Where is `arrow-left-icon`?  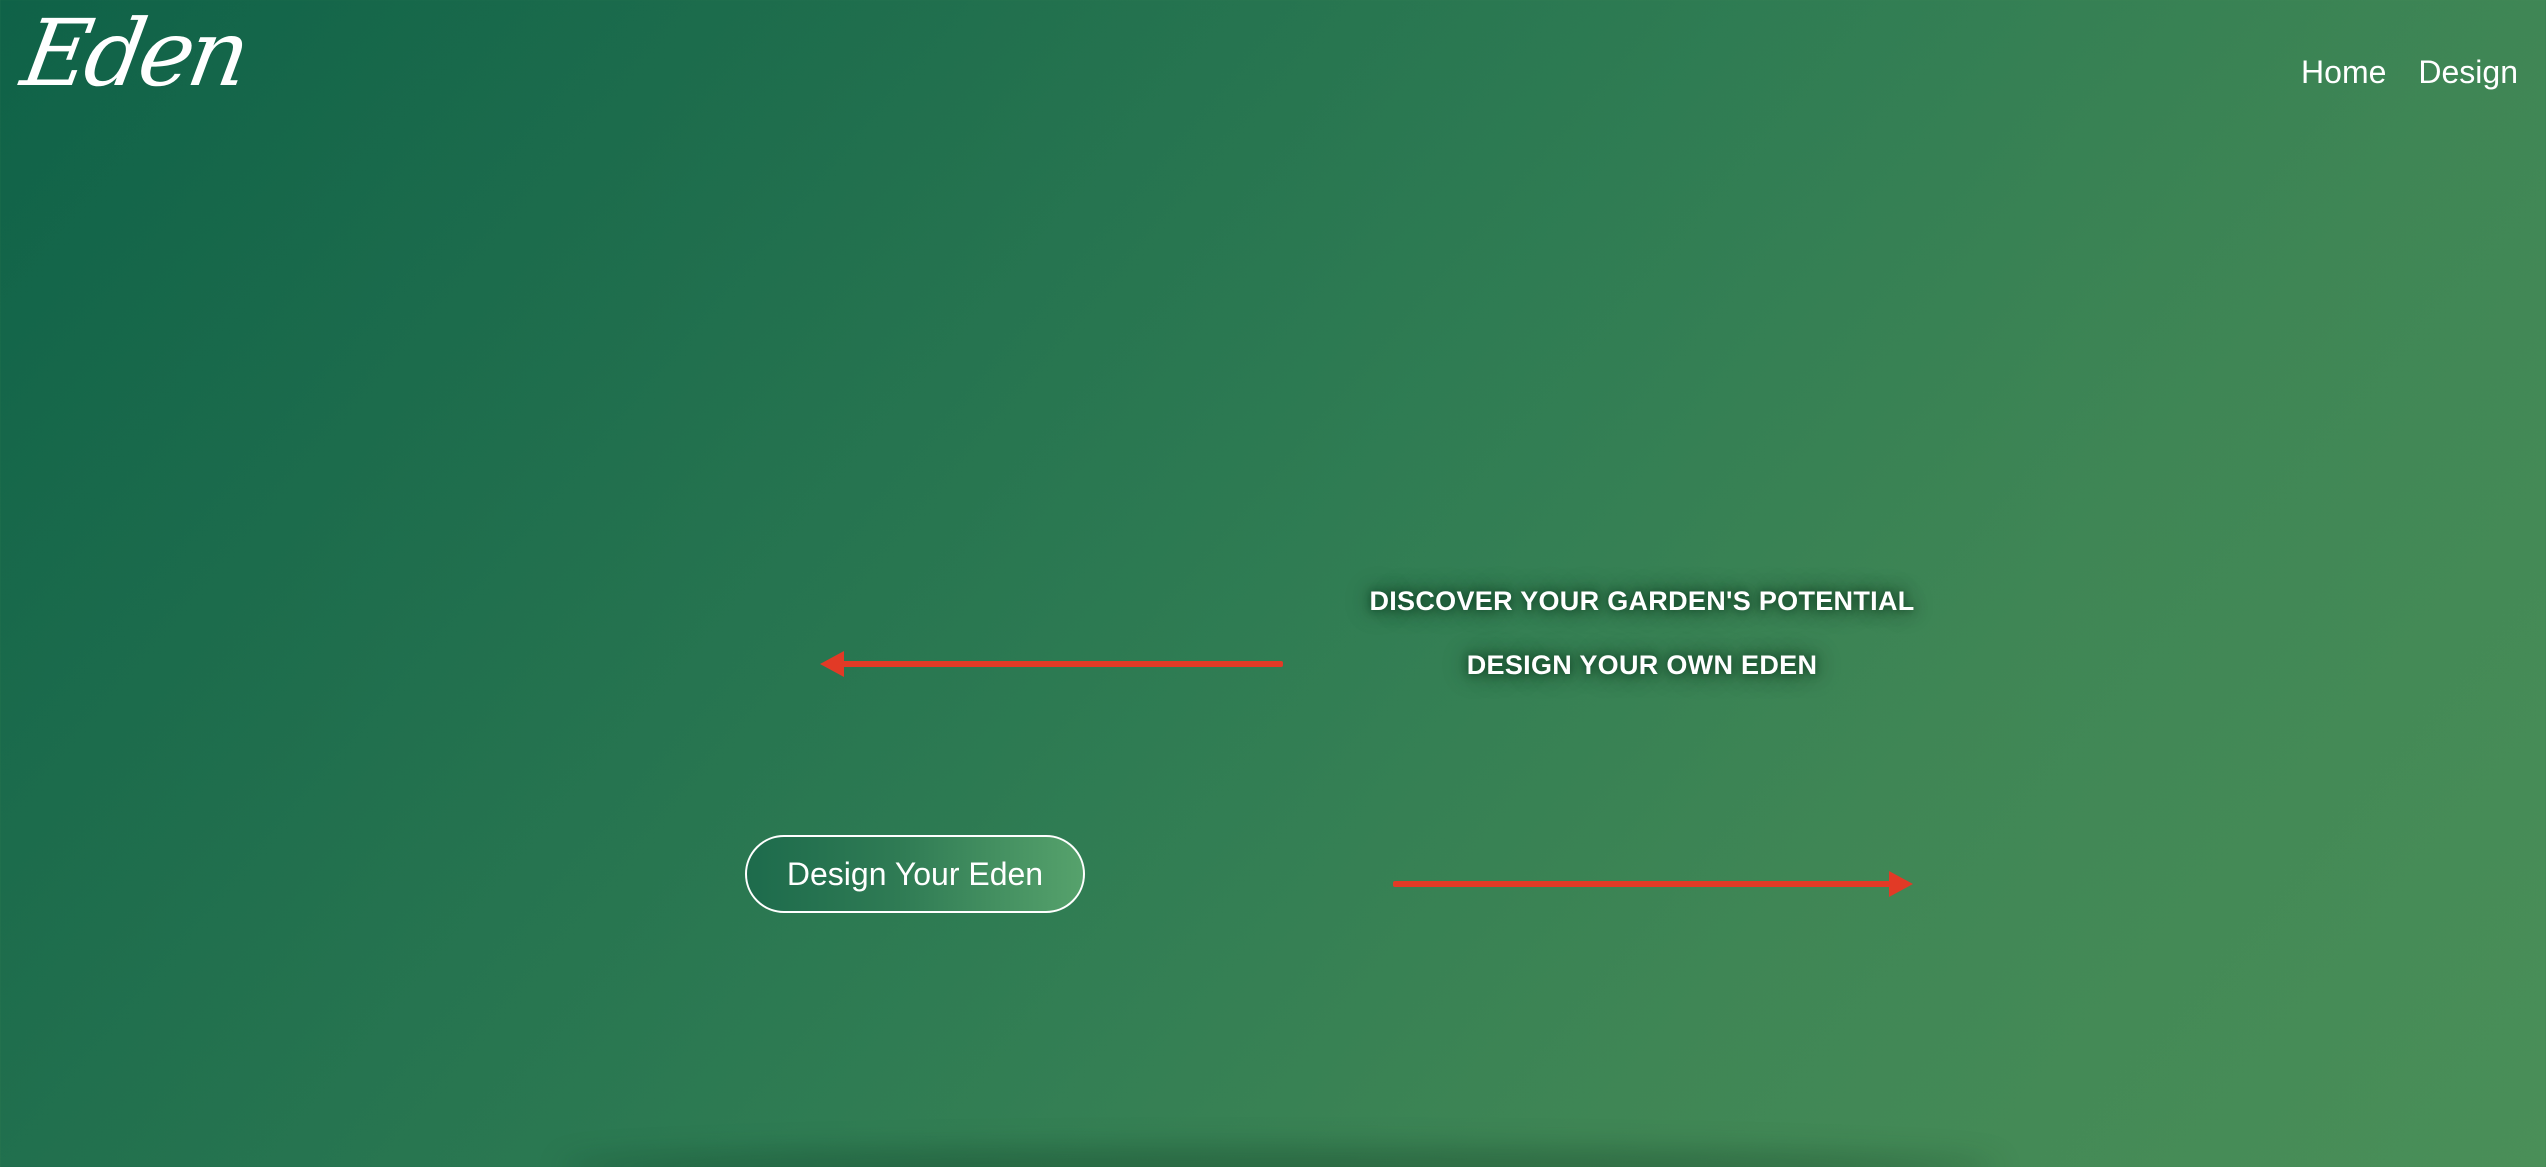
arrow-left-icon is located at coordinates (1051, 664).